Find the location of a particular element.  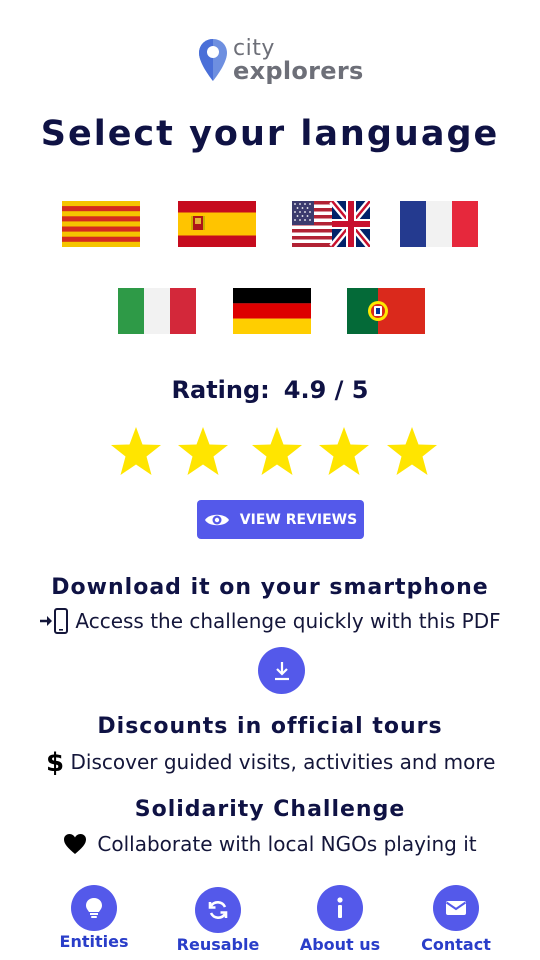

heart-icon is located at coordinates (75, 844).